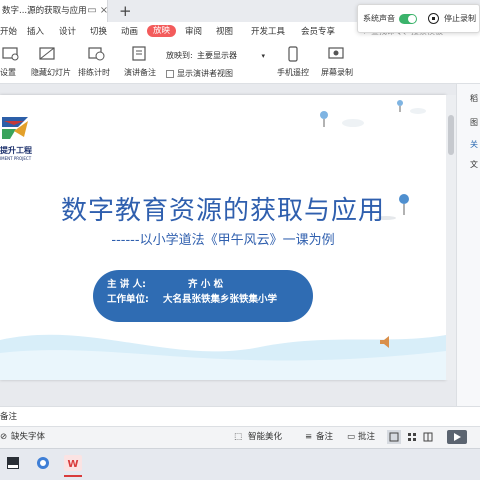 Image resolution: width=480 pixels, height=480 pixels. What do you see at coordinates (474, 165) in the screenshot?
I see `right-pane-item-4: 文` at bounding box center [474, 165].